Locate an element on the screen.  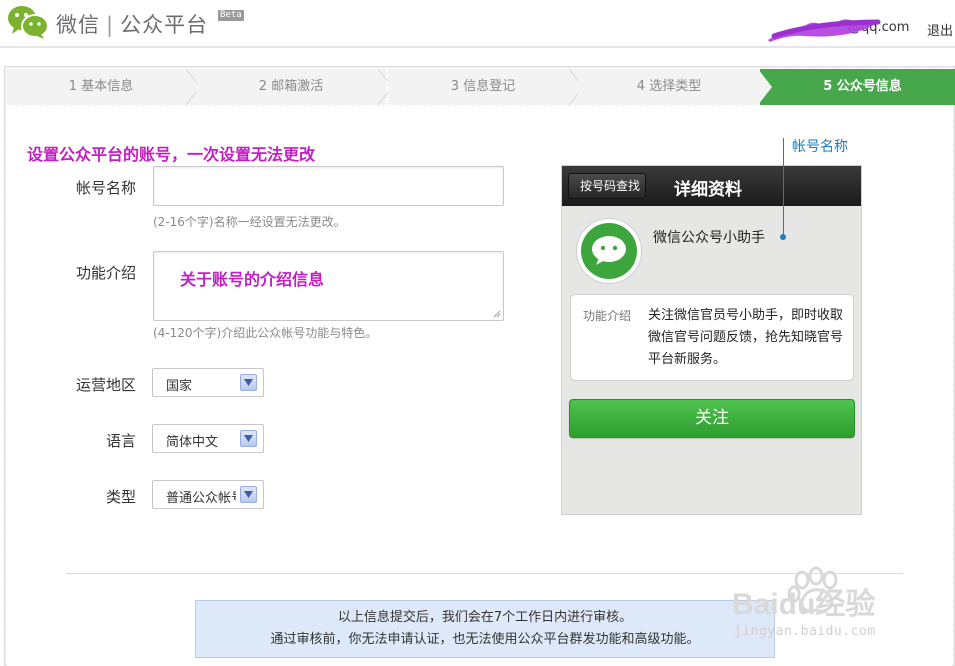
step-3: 3 信息登记 is located at coordinates (483, 87).